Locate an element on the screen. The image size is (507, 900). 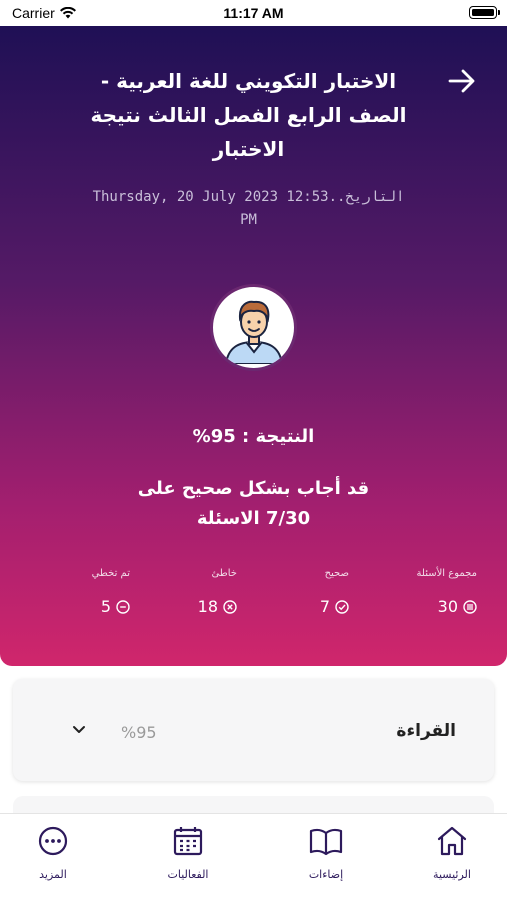
stat-wrong: خاطئ 18 is located at coordinates (187, 592).